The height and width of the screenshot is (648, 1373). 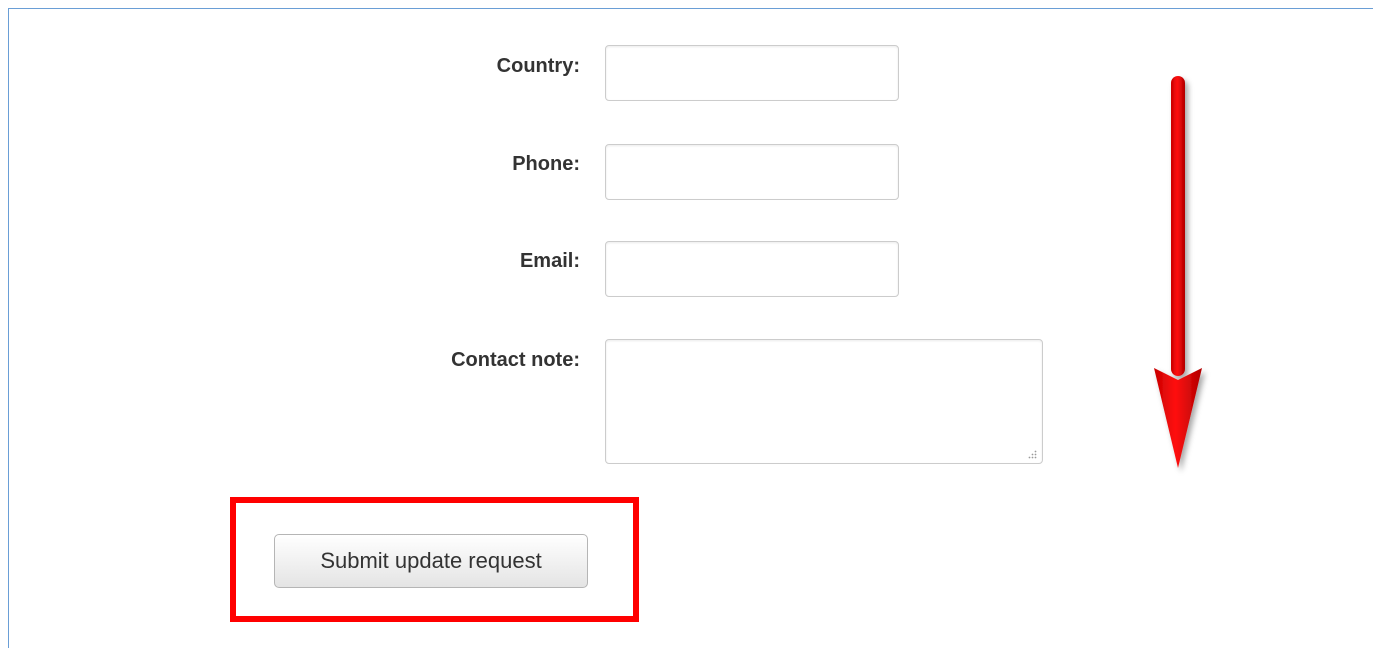 What do you see at coordinates (752, 172) in the screenshot?
I see `phone-input` at bounding box center [752, 172].